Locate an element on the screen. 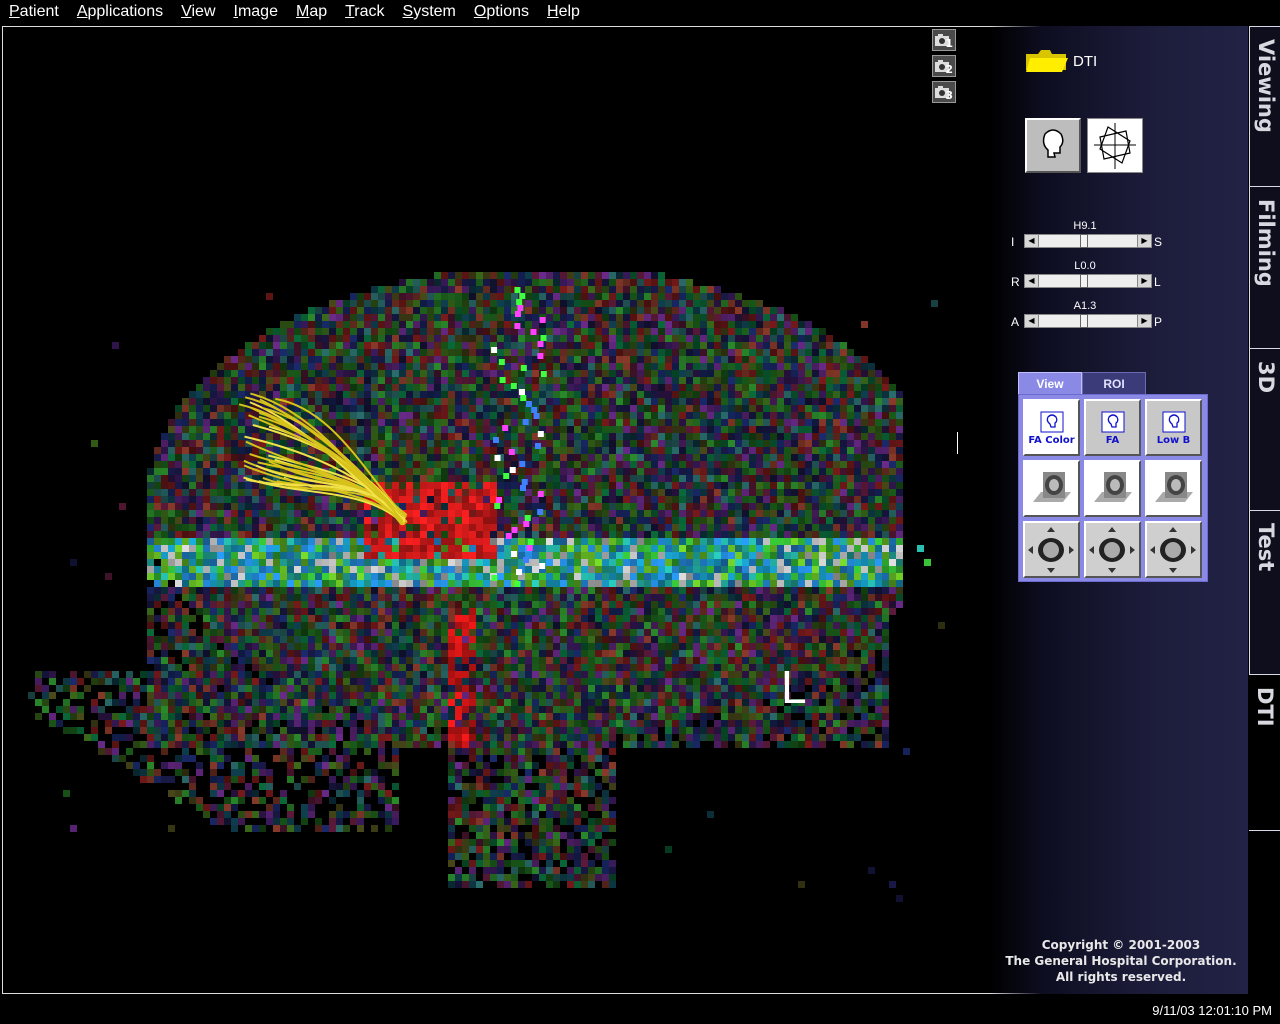 This screenshot has height=1024, width=1280. camera-number: 1 is located at coordinates (949, 43).